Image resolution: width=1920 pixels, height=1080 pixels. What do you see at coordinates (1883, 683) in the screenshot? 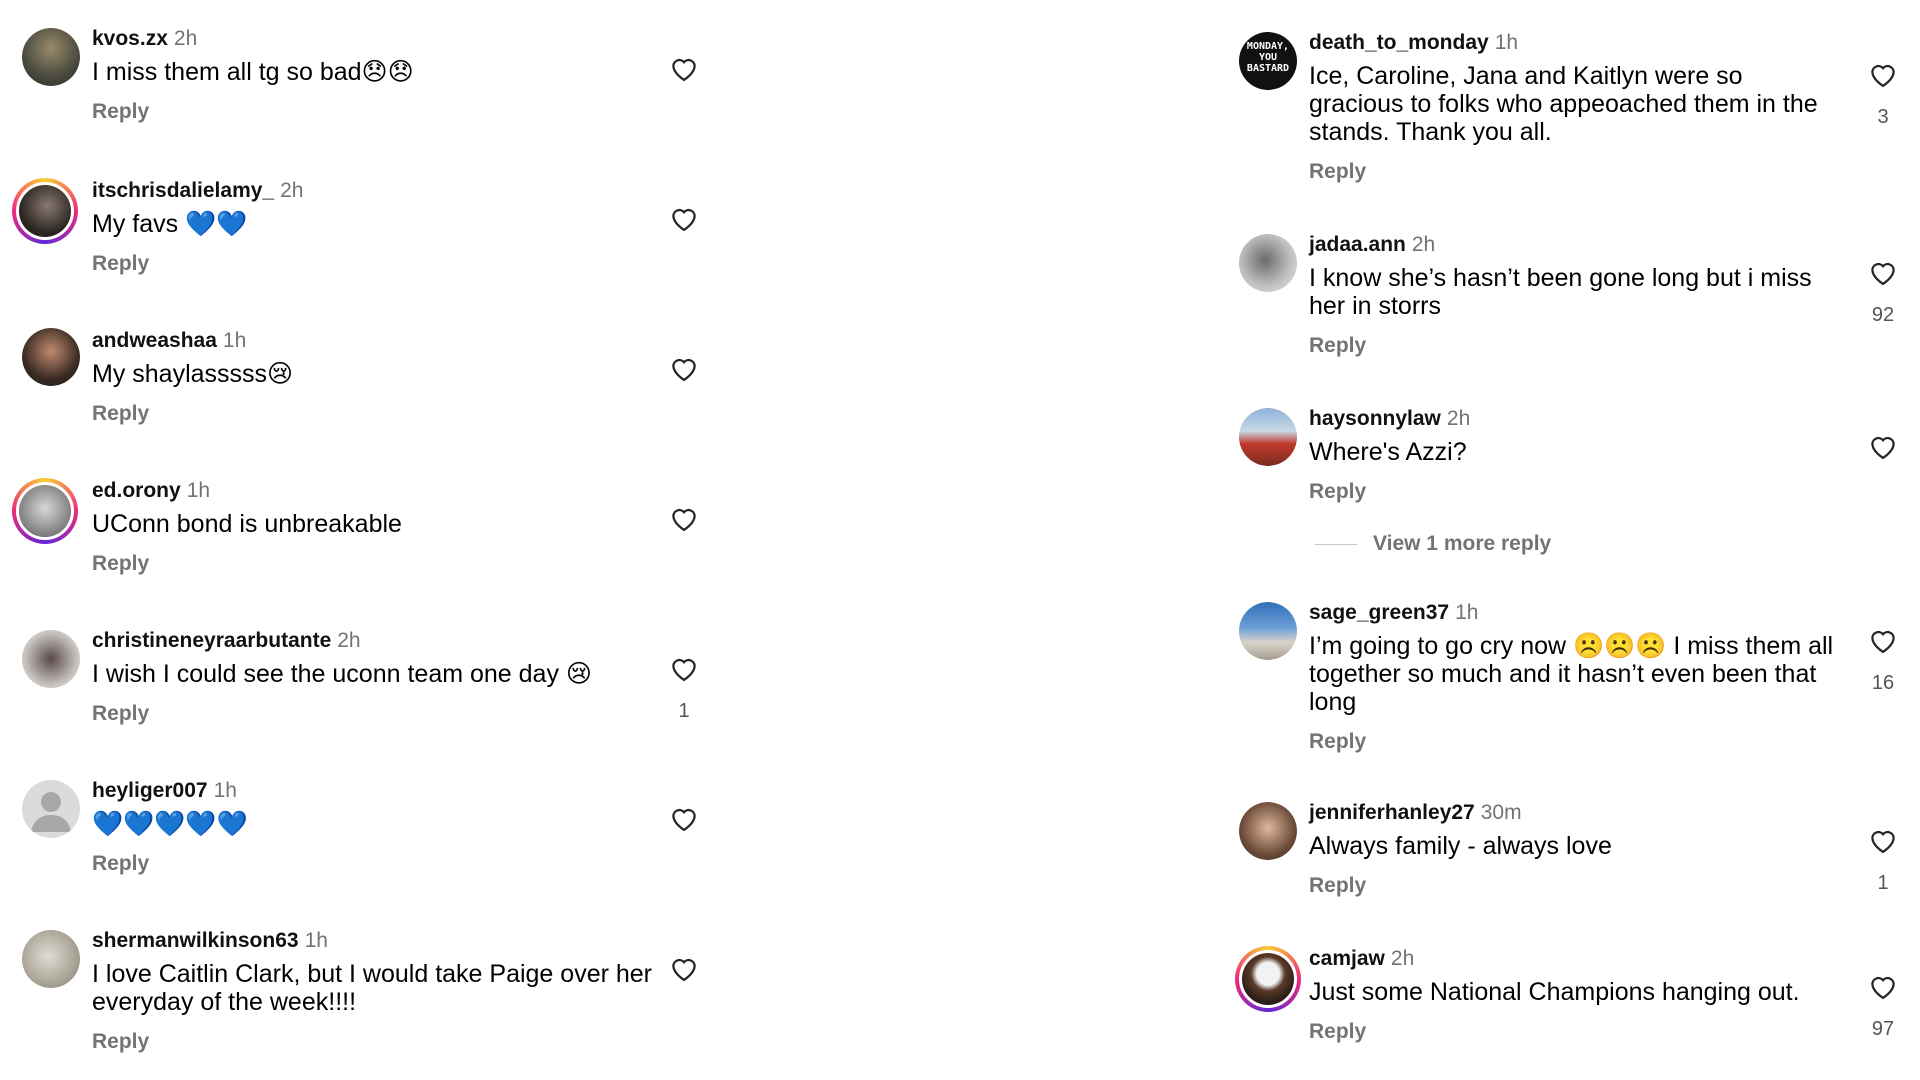
I see `like-count: 16` at bounding box center [1883, 683].